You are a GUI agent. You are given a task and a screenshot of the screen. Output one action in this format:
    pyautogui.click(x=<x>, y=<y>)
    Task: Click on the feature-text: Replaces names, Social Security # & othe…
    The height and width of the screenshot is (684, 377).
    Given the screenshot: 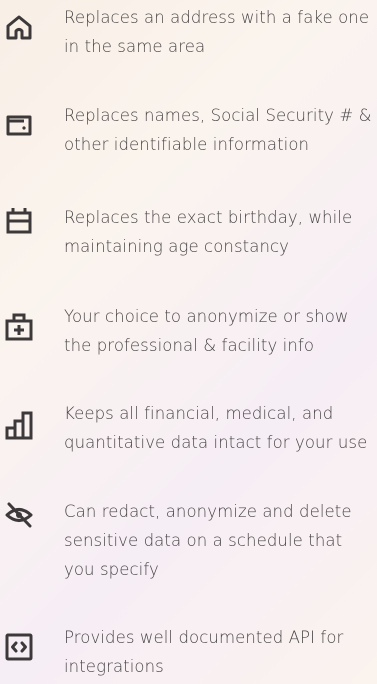 What is the action you would take?
    pyautogui.click(x=218, y=130)
    